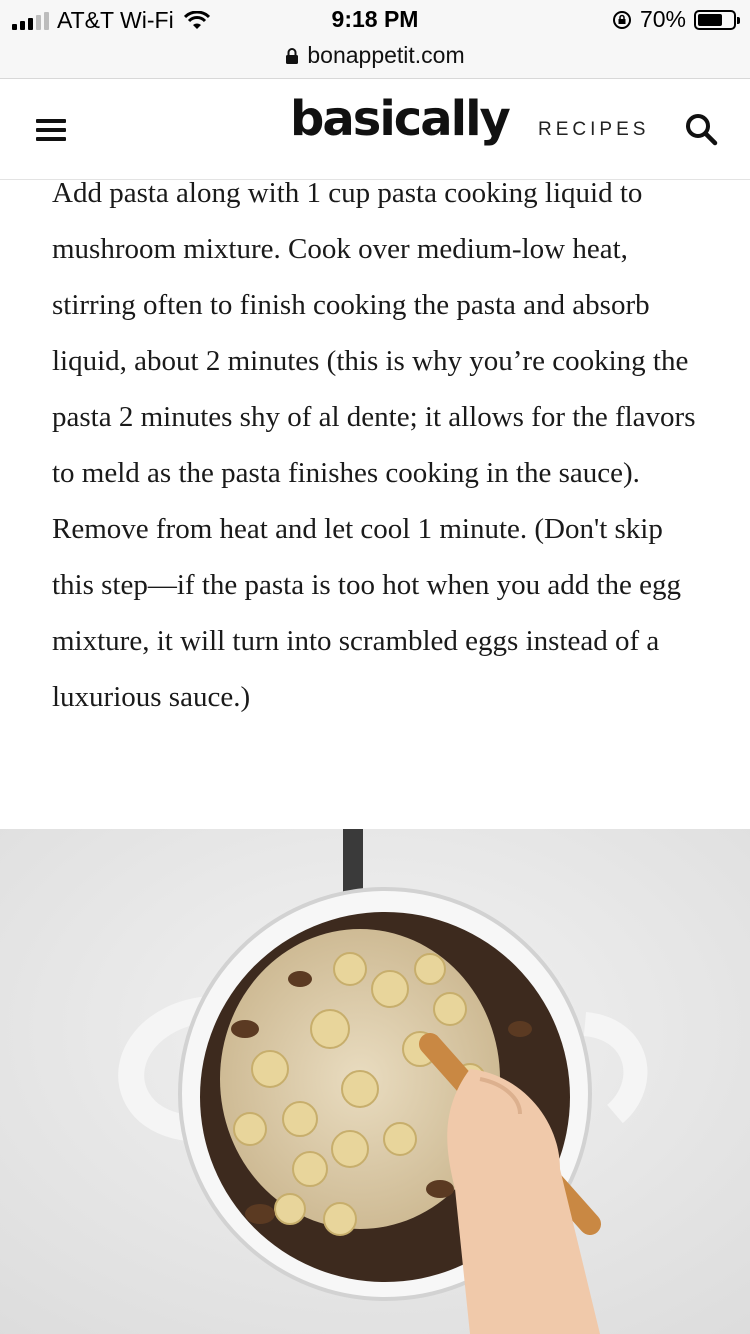  I want to click on site-logo: basically, so click(400, 119).